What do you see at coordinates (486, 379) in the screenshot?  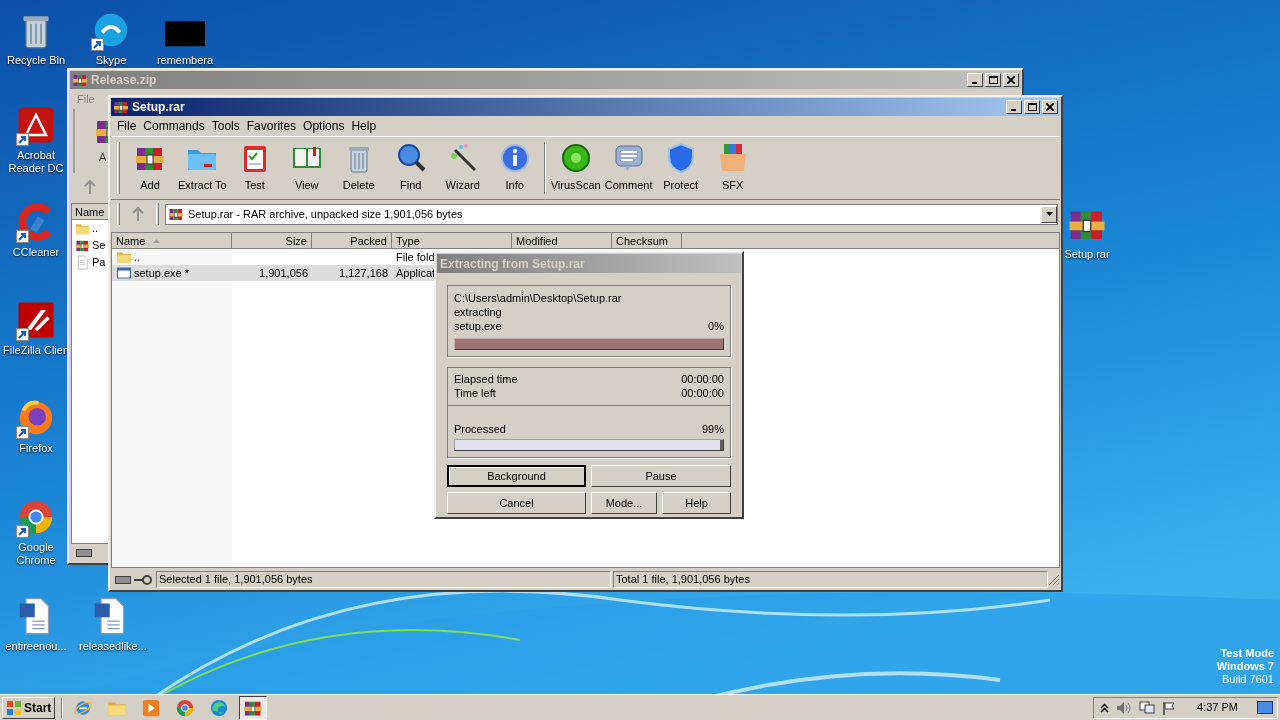 I see `time-label: Elapsed time` at bounding box center [486, 379].